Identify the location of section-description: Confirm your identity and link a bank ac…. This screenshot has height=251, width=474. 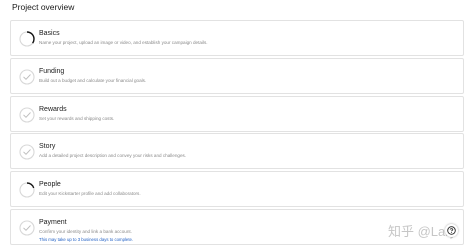
(85, 231).